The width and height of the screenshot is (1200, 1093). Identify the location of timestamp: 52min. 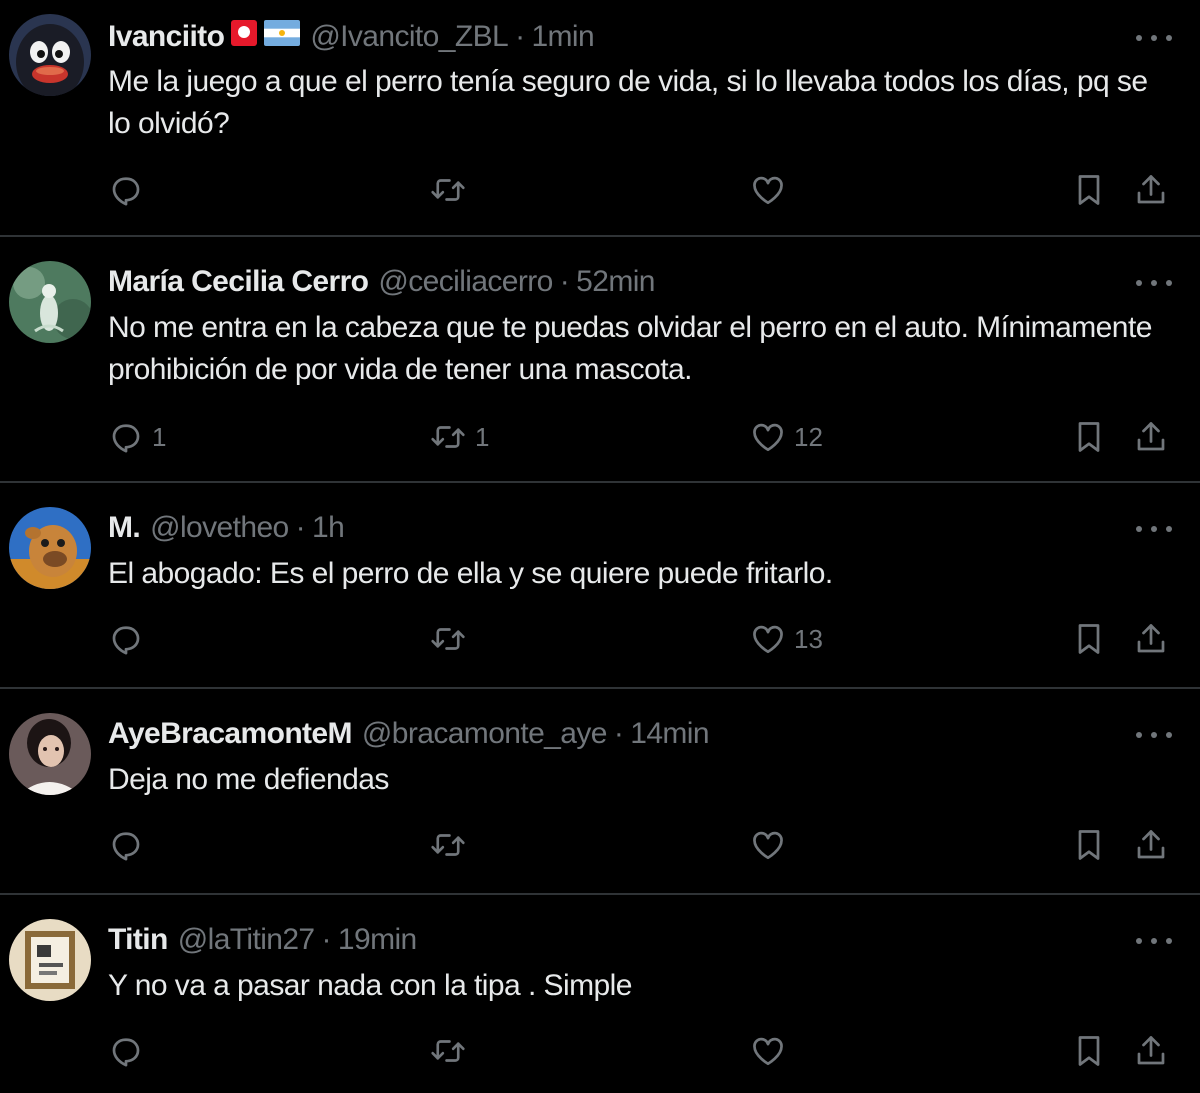
(615, 282).